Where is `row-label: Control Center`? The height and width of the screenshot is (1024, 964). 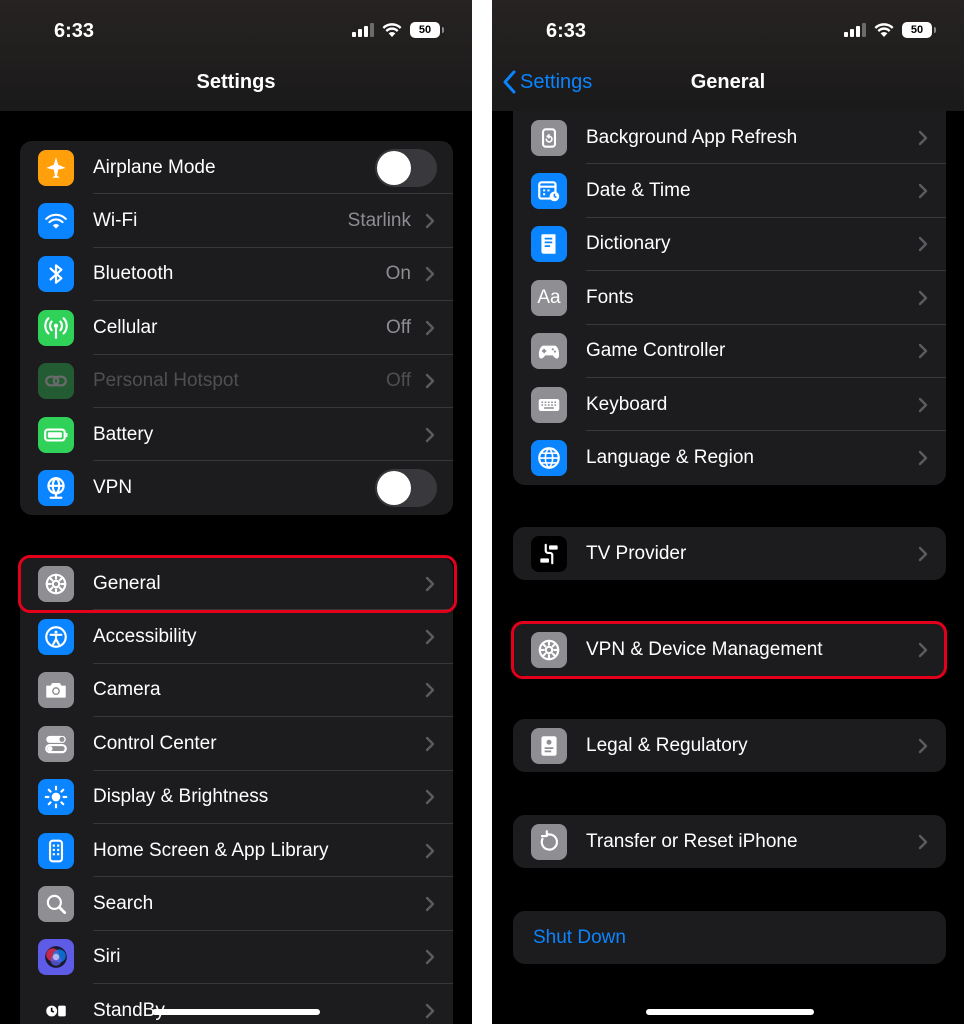
row-label: Control Center is located at coordinates (155, 743).